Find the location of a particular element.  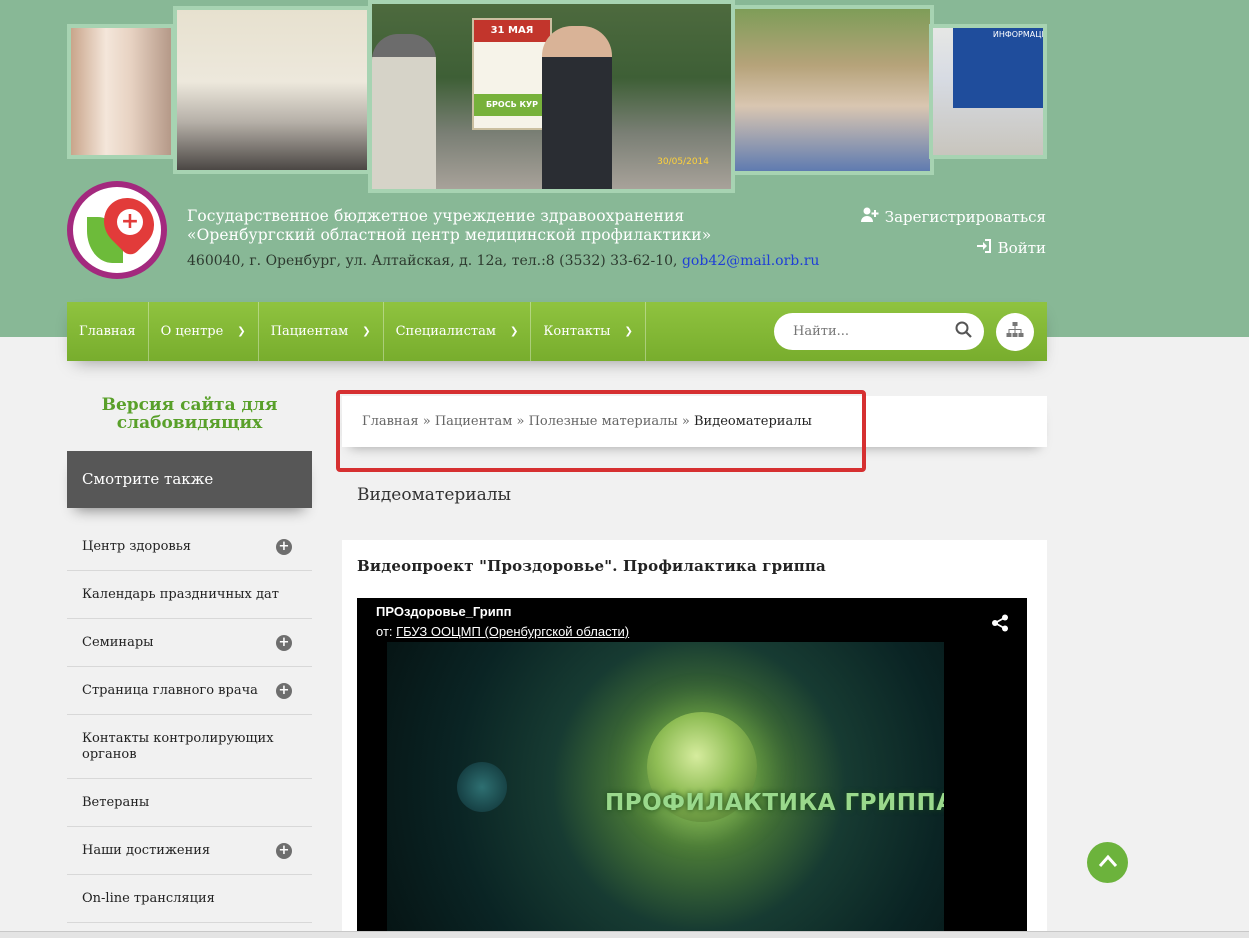

sidebar-item-online-broadcast: On-line трансляция is located at coordinates (189, 899).